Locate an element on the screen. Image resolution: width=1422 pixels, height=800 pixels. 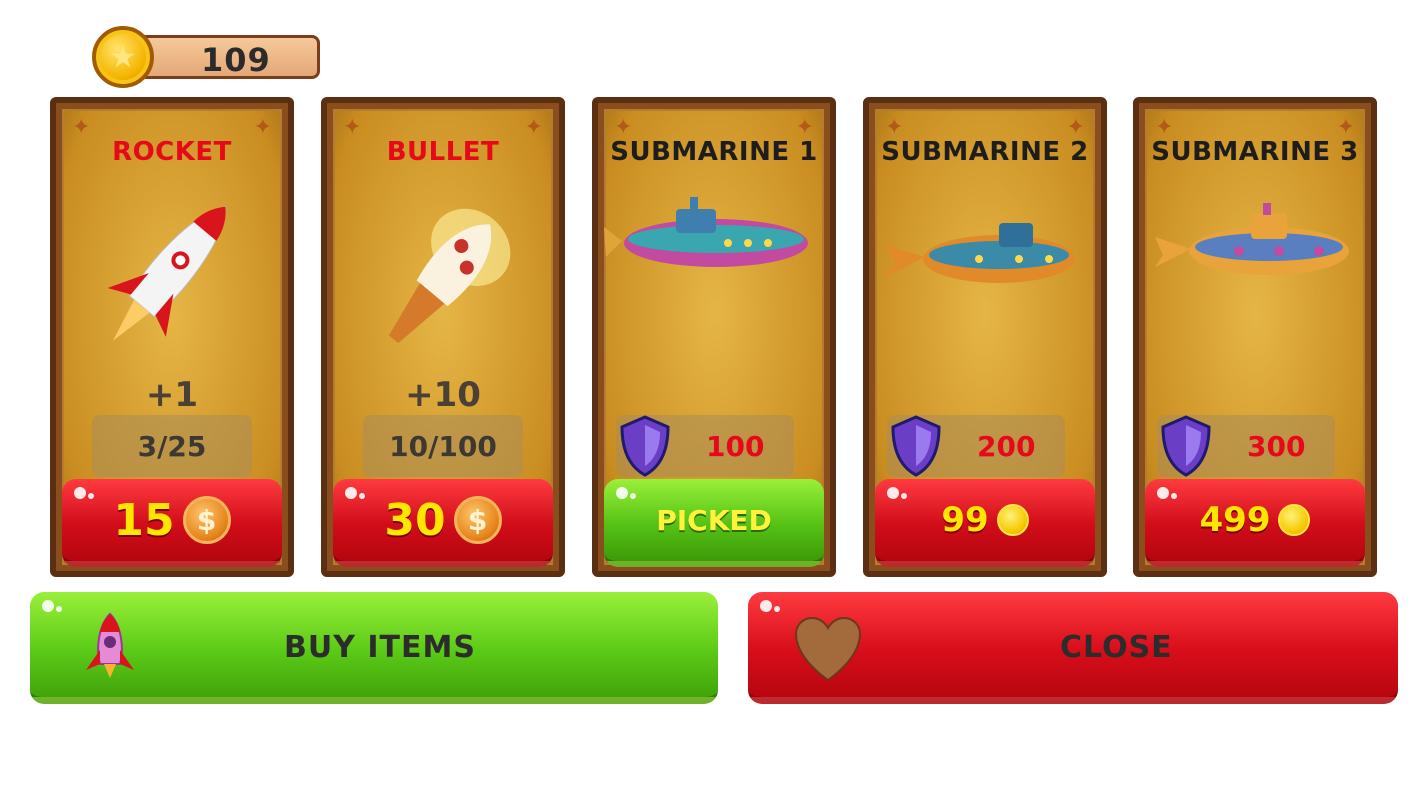
shop-card-bullet: ✦ ✦ BULLET +10 10/100 30 $ is located at coordinates (443, 337).